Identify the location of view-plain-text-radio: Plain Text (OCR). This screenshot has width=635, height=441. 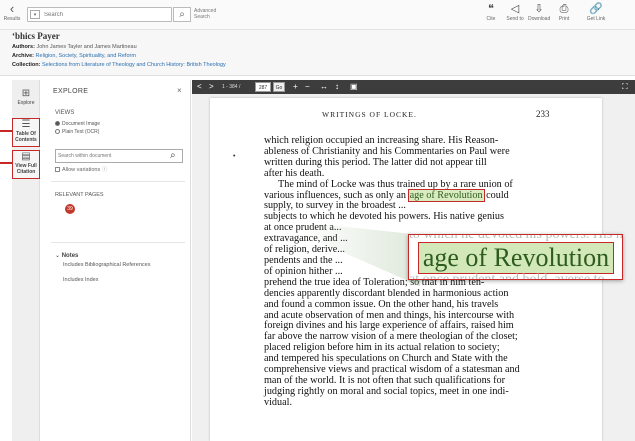
(77, 132).